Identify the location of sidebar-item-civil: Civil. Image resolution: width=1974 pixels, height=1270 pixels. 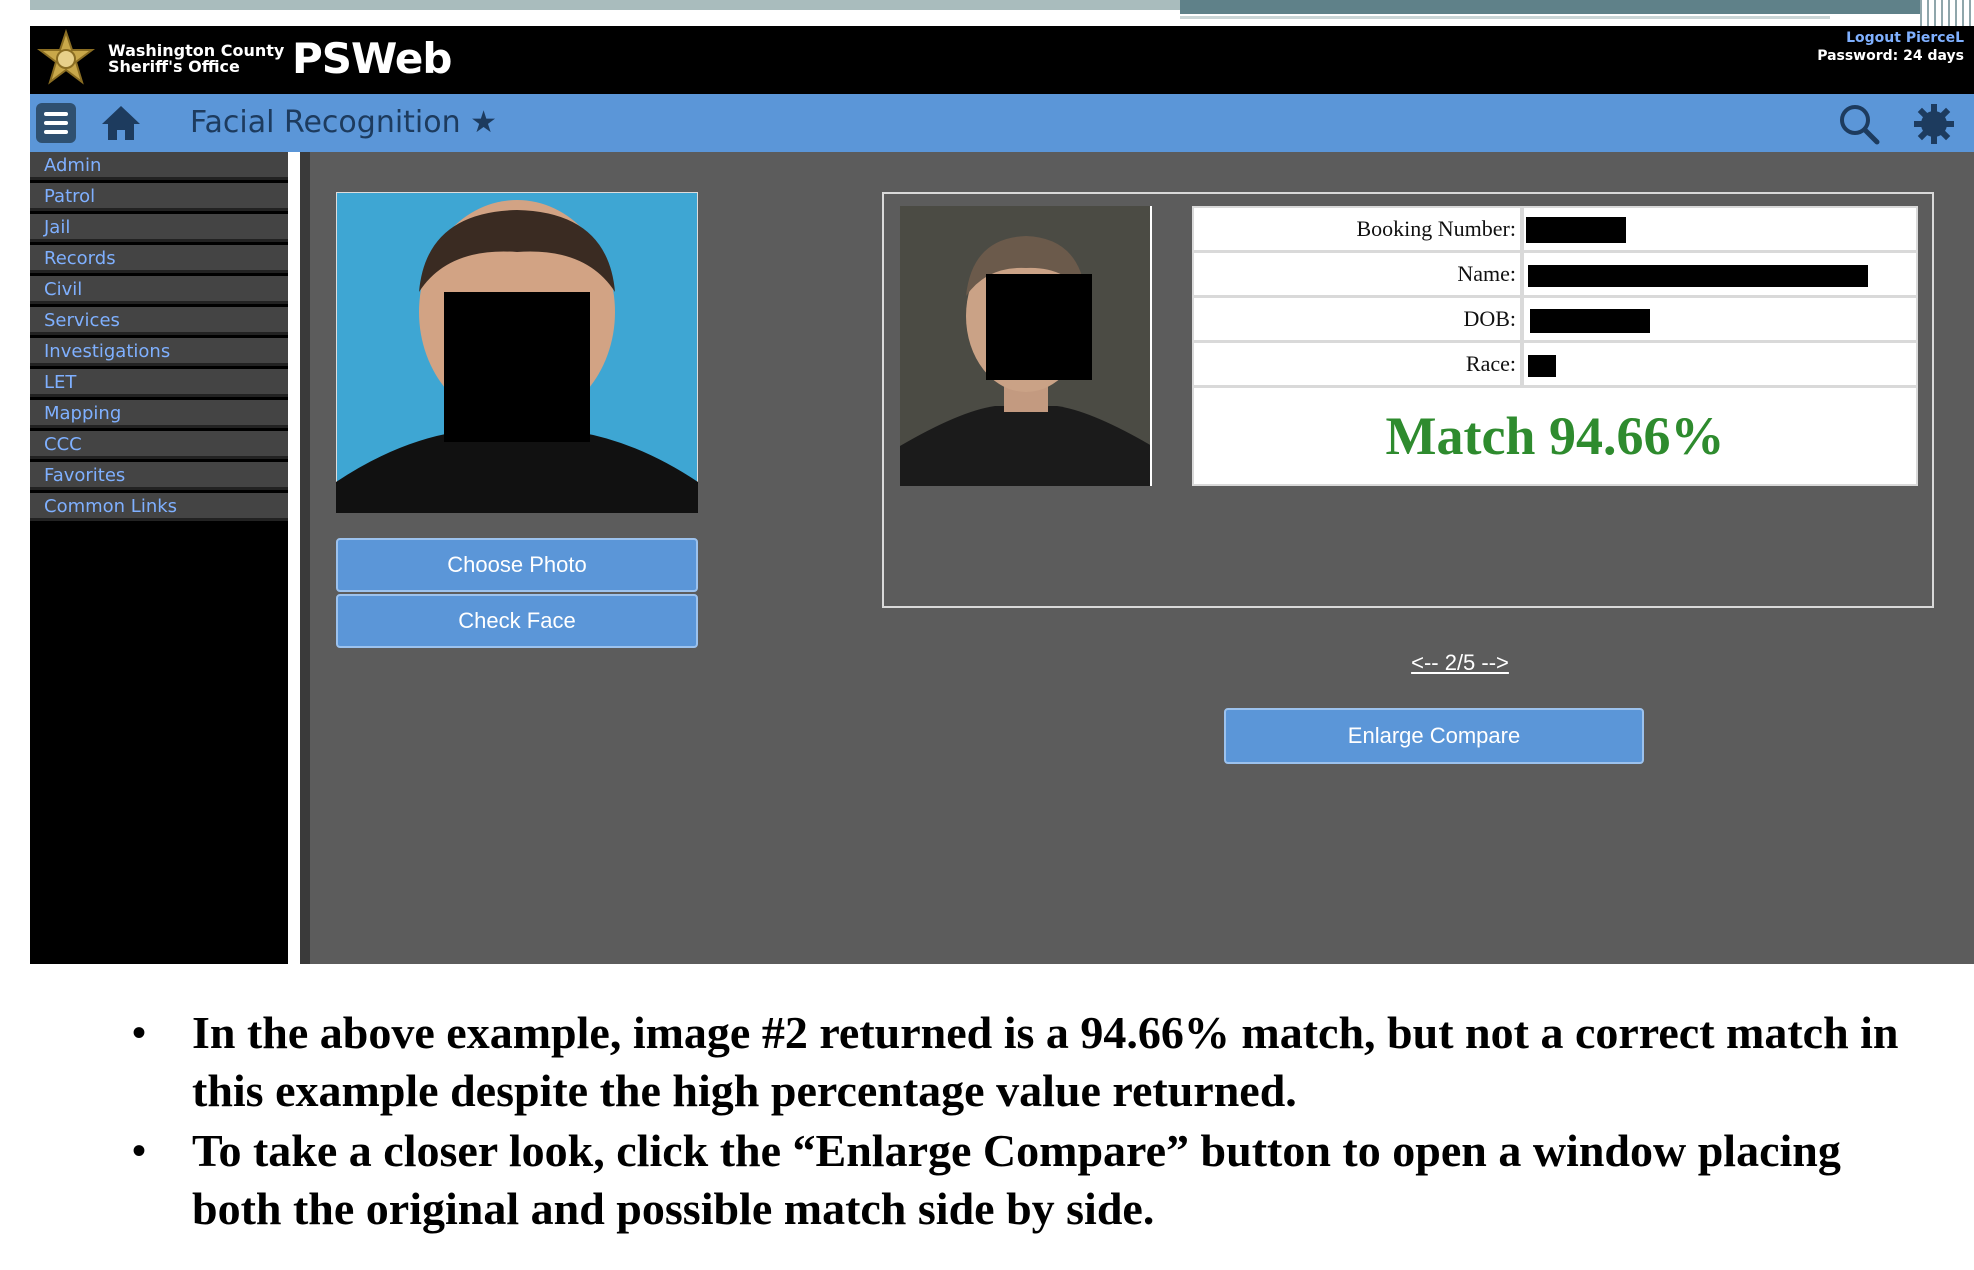
(159, 290).